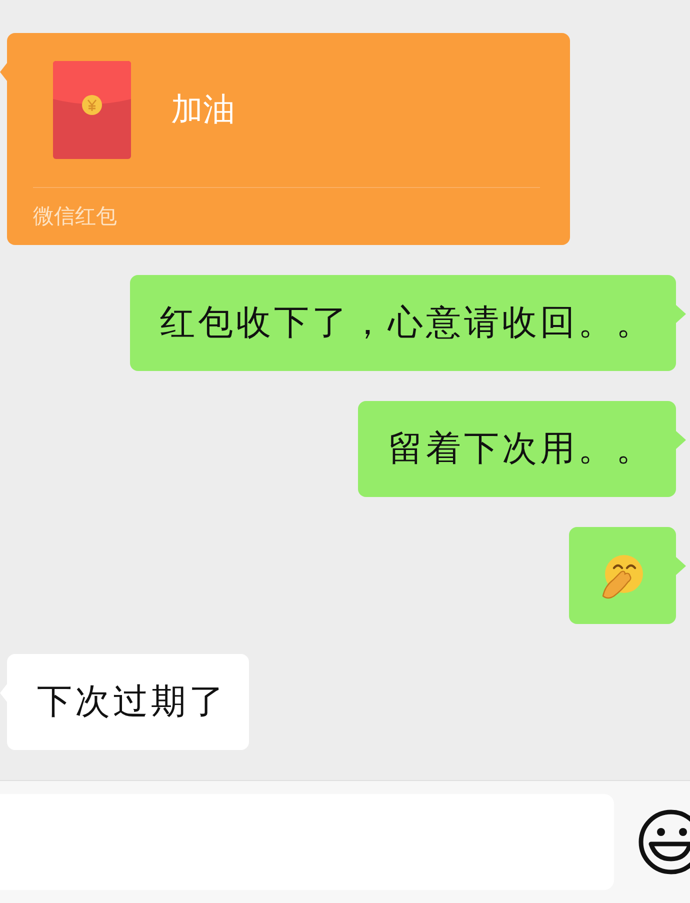 The image size is (690, 903). What do you see at coordinates (128, 702) in the screenshot?
I see `message-bubble: 下次过期了` at bounding box center [128, 702].